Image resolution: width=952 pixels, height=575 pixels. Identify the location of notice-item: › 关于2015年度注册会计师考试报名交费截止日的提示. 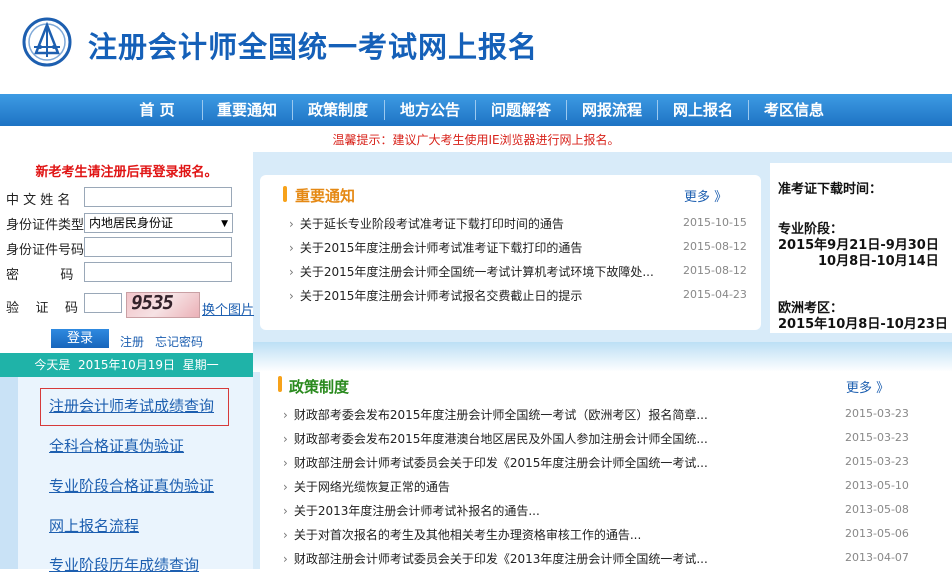
(435, 295).